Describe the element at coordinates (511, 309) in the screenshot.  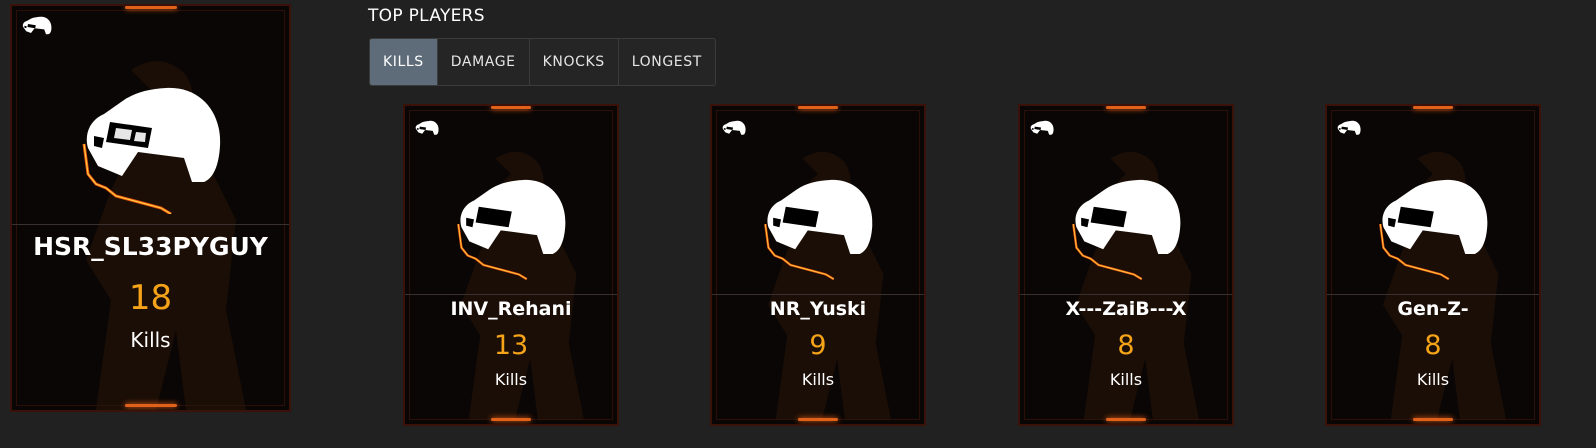
I see `player-name: INV_Rehani` at that location.